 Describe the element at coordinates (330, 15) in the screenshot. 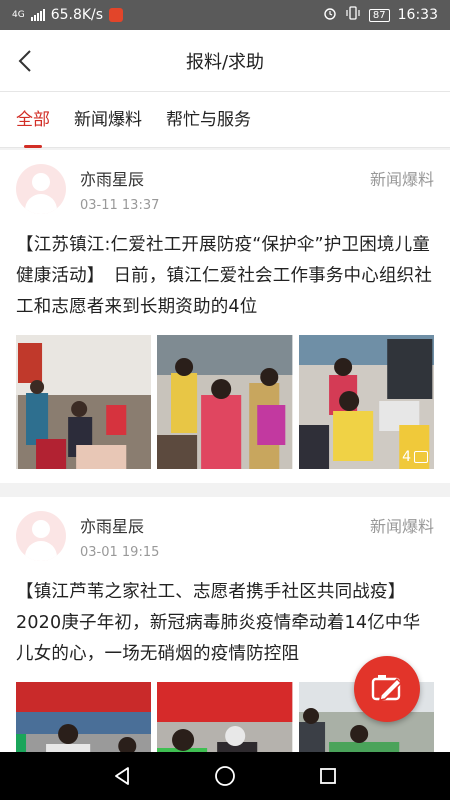

I see `alarm-icon` at that location.